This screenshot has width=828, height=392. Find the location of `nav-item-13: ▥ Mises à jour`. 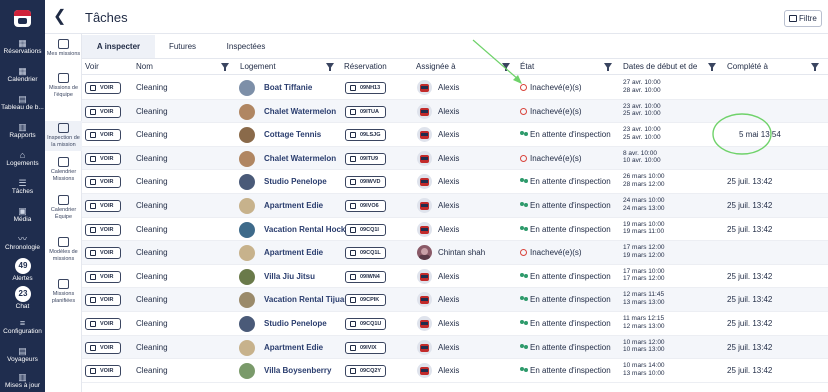

nav-item-13: ▥ Mises à jour is located at coordinates (22, 381).